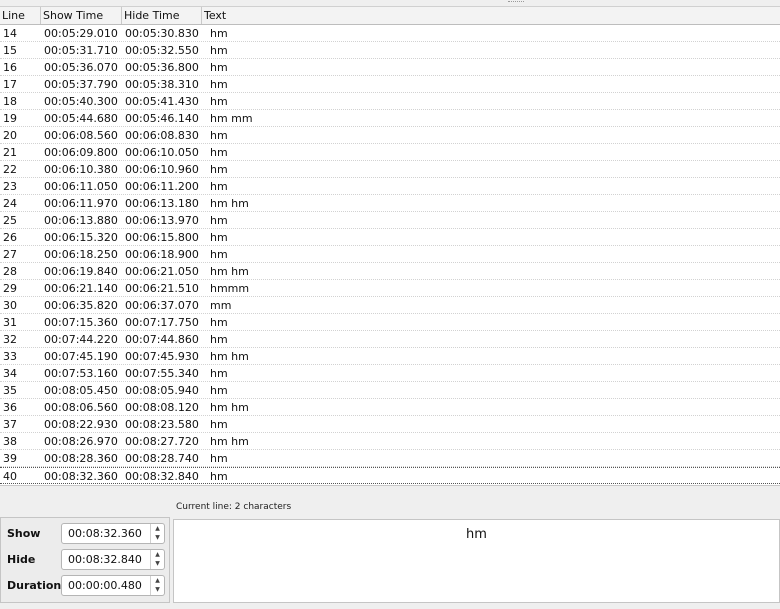 The height and width of the screenshot is (609, 780). I want to click on subtitle-text-editor: hm, so click(476, 561).